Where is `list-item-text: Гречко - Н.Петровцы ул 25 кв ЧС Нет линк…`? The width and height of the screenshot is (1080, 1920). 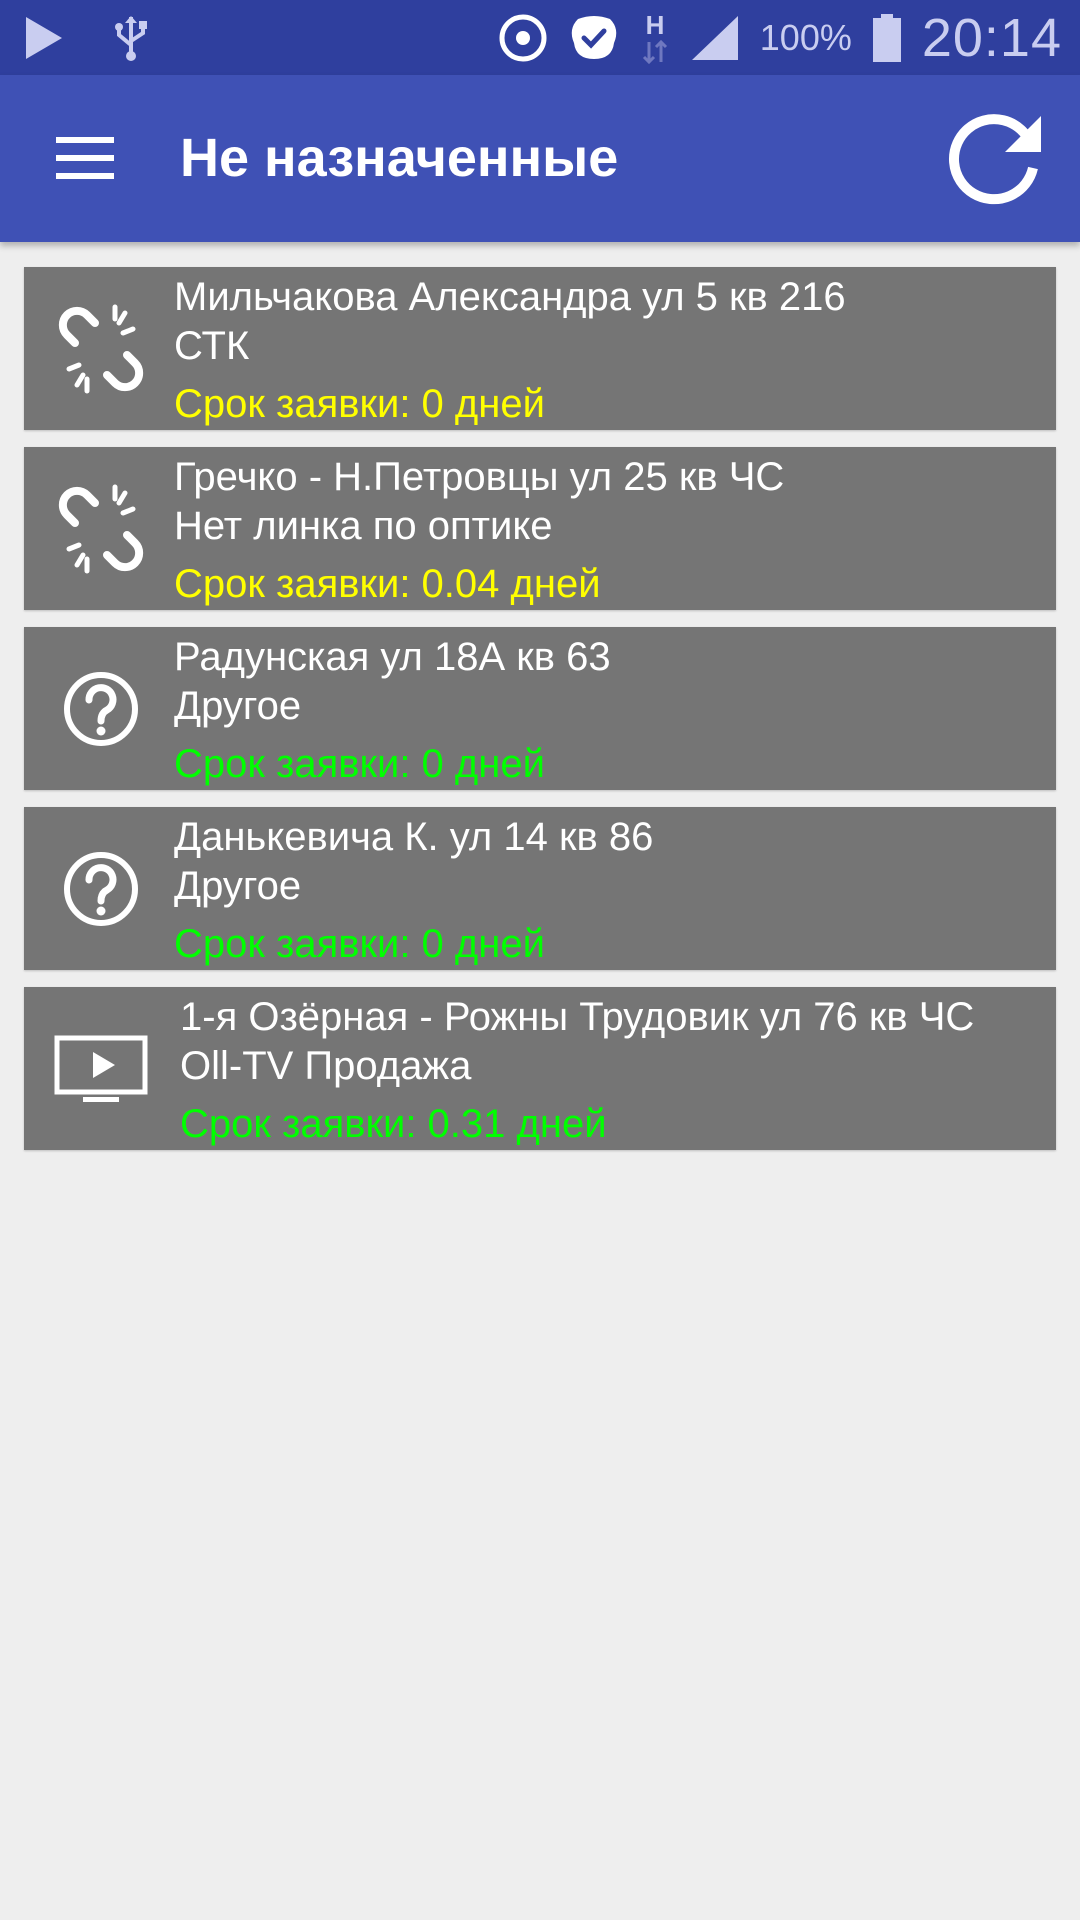 list-item-text: Гречко - Н.Петровцы ул 25 кв ЧС Нет линк… is located at coordinates (605, 531).